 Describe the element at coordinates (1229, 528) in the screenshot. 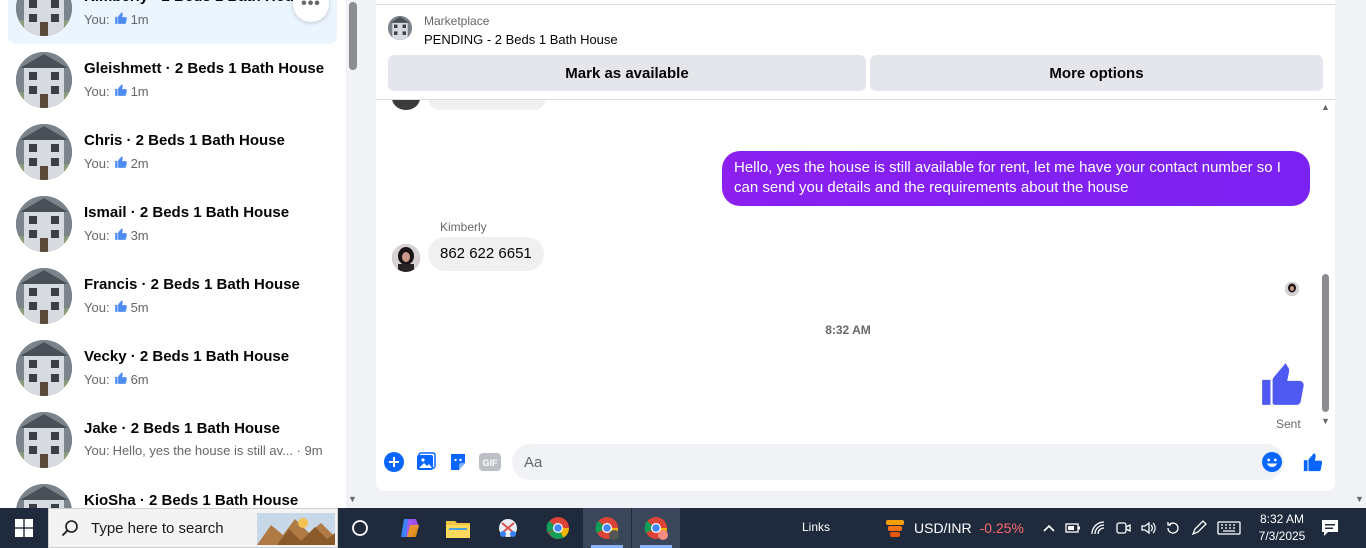

I see `keyboard-icon` at that location.